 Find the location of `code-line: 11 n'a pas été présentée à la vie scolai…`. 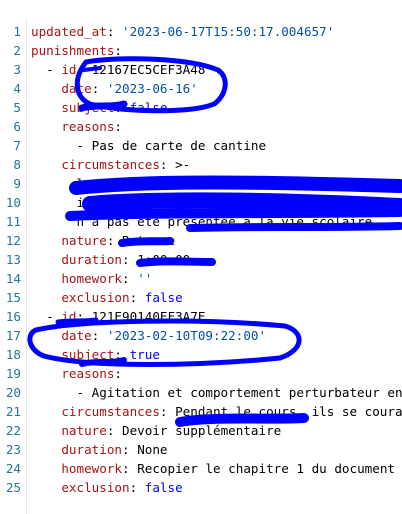

code-line: 11 n'a pas été présentée à la vie scolai… is located at coordinates (201, 221).